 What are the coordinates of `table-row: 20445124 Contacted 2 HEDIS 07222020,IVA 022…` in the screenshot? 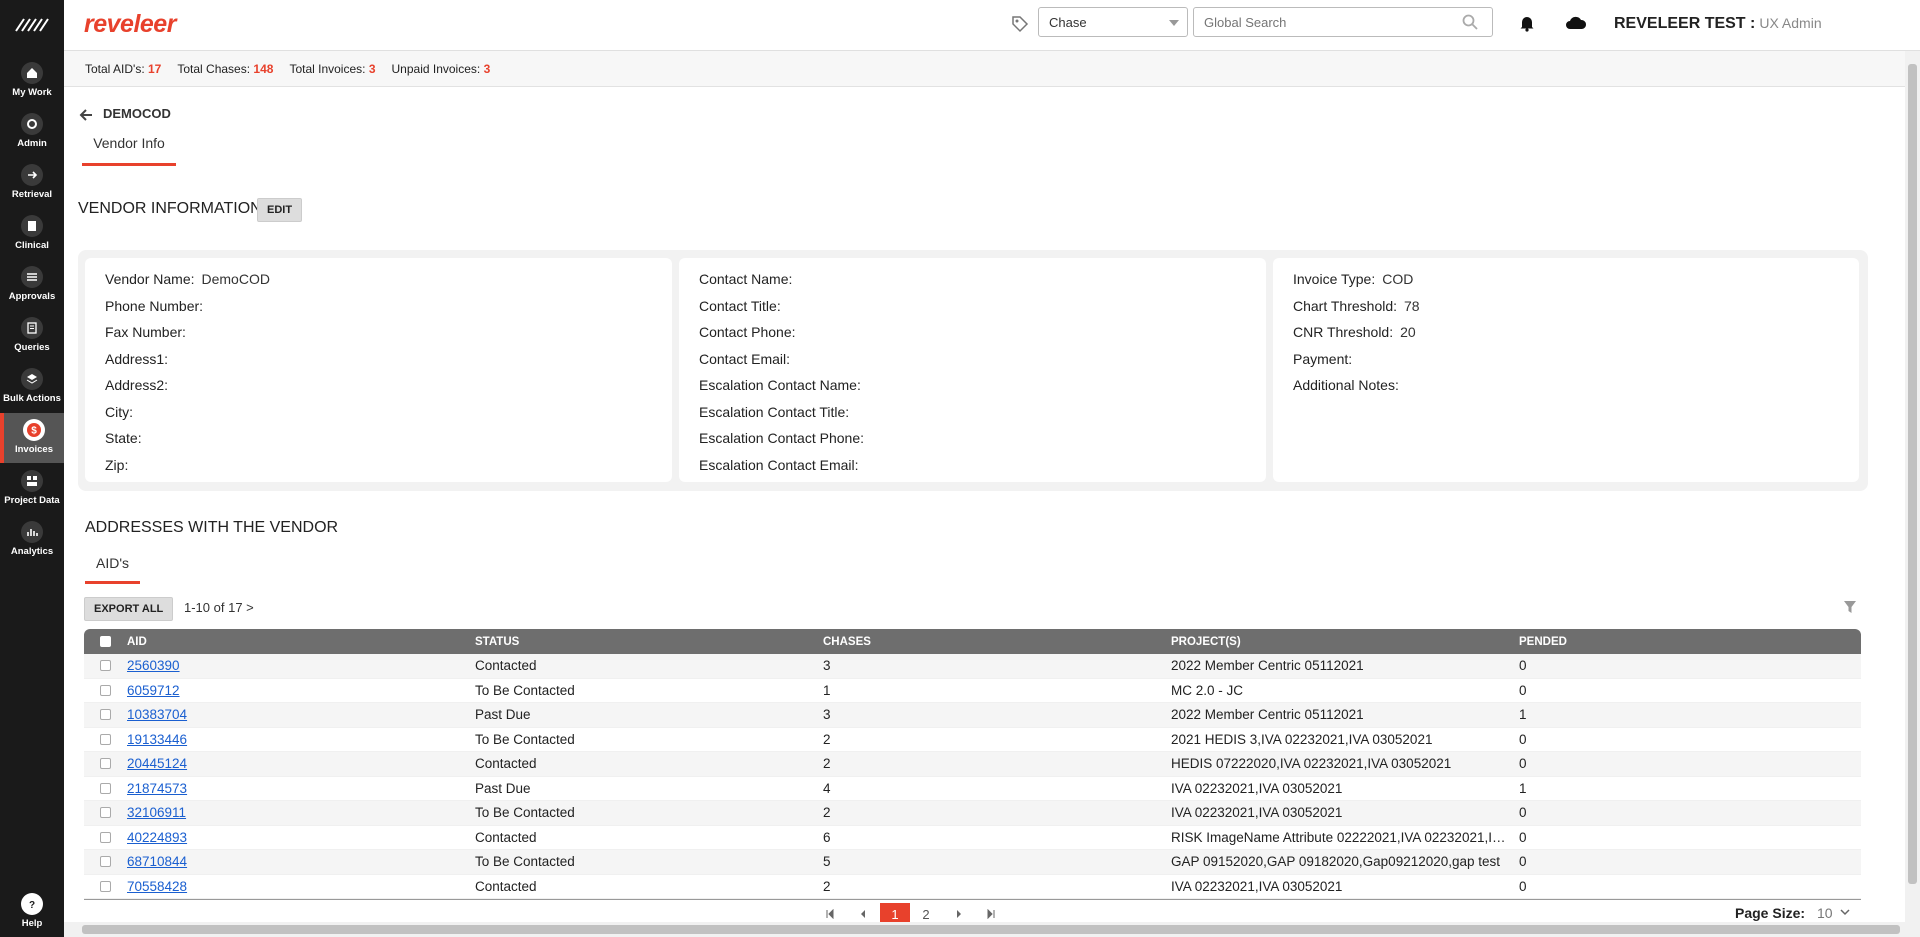 It's located at (972, 764).